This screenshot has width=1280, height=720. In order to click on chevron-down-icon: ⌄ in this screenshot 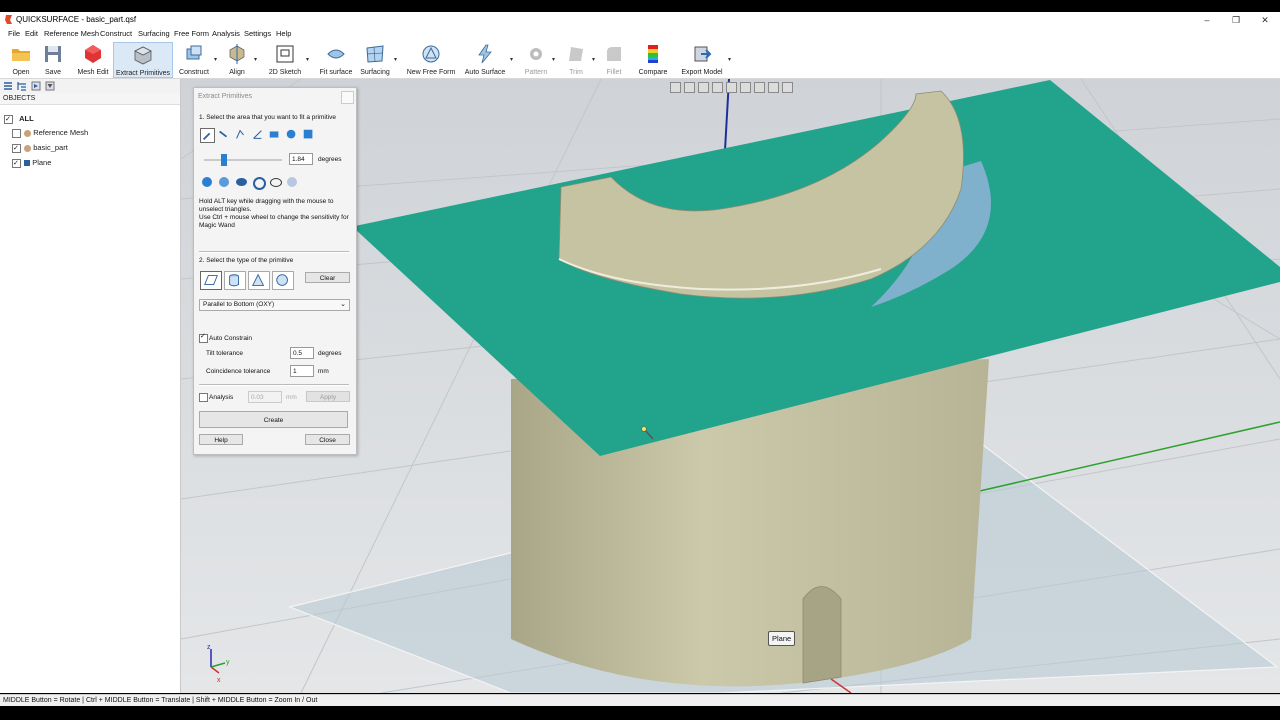, I will do `click(343, 304)`.